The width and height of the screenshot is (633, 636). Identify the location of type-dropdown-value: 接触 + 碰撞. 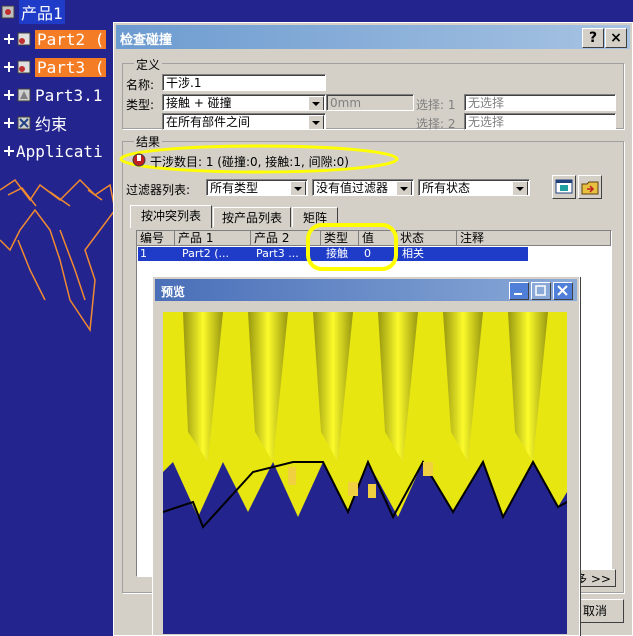
(199, 103).